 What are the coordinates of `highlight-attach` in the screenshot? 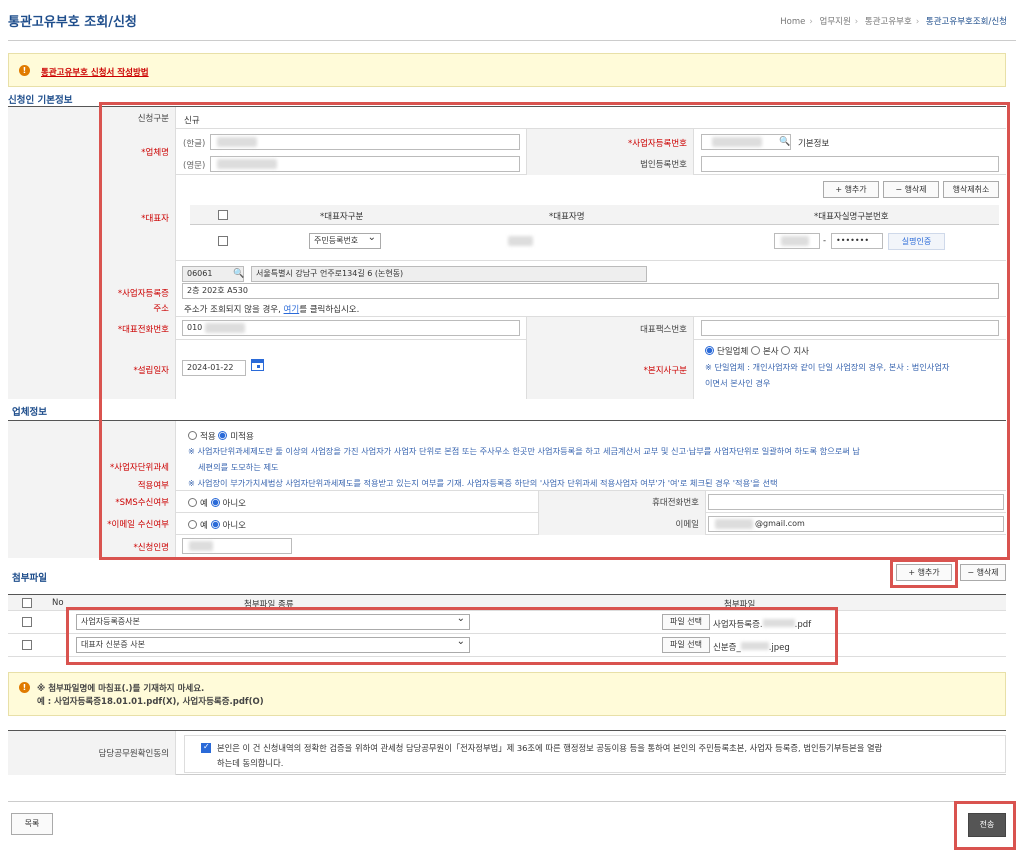 It's located at (452, 636).